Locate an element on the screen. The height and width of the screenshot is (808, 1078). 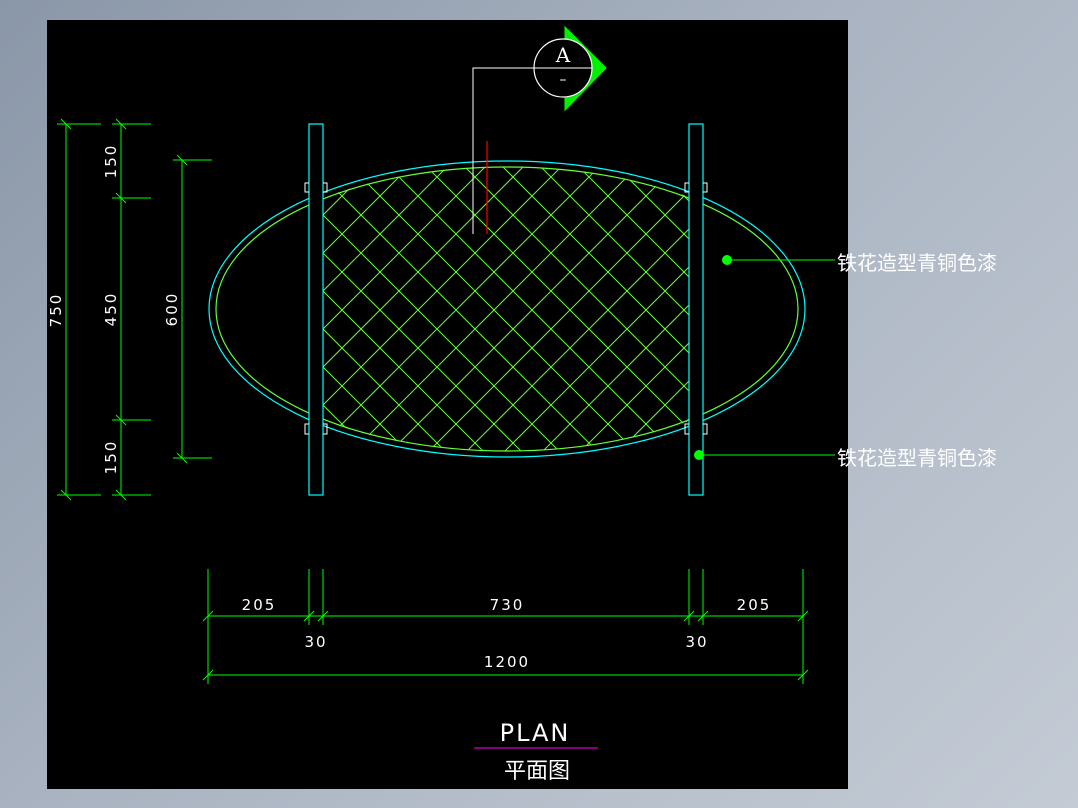
left-post is located at coordinates (316, 309).